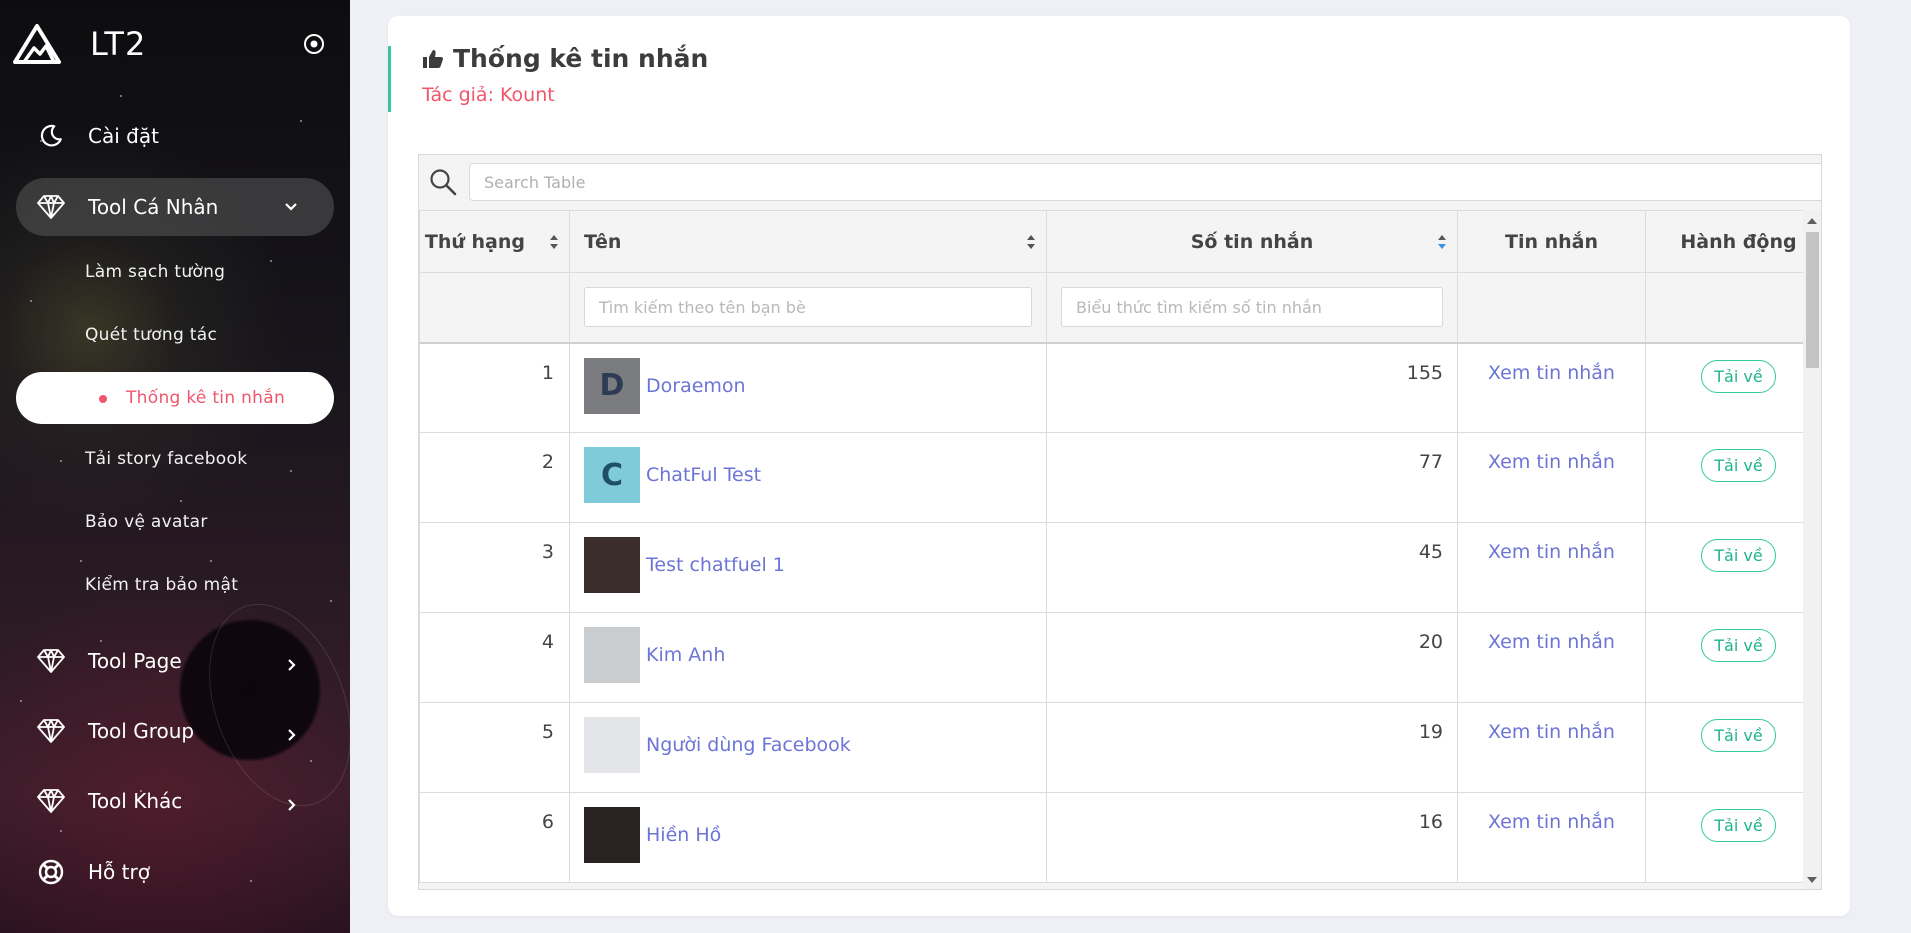 The width and height of the screenshot is (1911, 933). What do you see at coordinates (291, 207) in the screenshot?
I see `chevron-down-icon` at bounding box center [291, 207].